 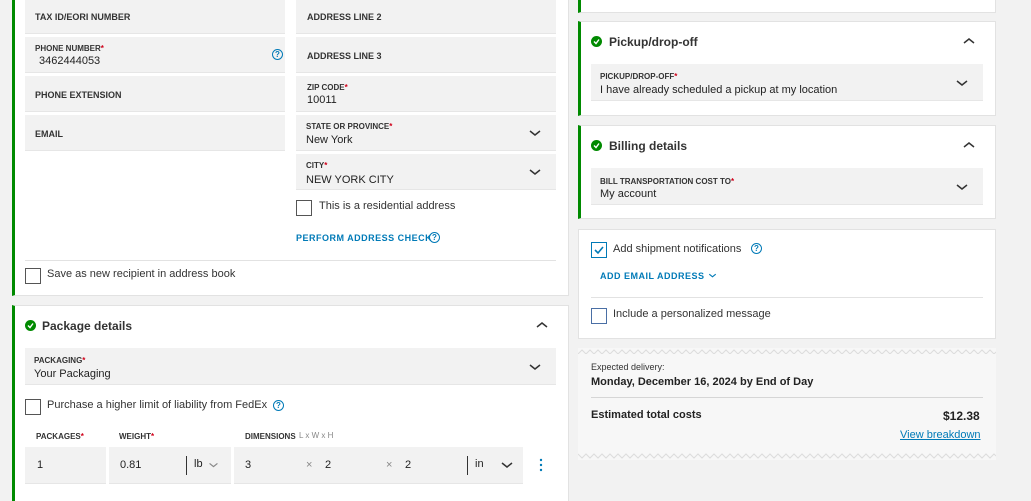 I want to click on packages-column-label: PACKAGES*, so click(x=60, y=436).